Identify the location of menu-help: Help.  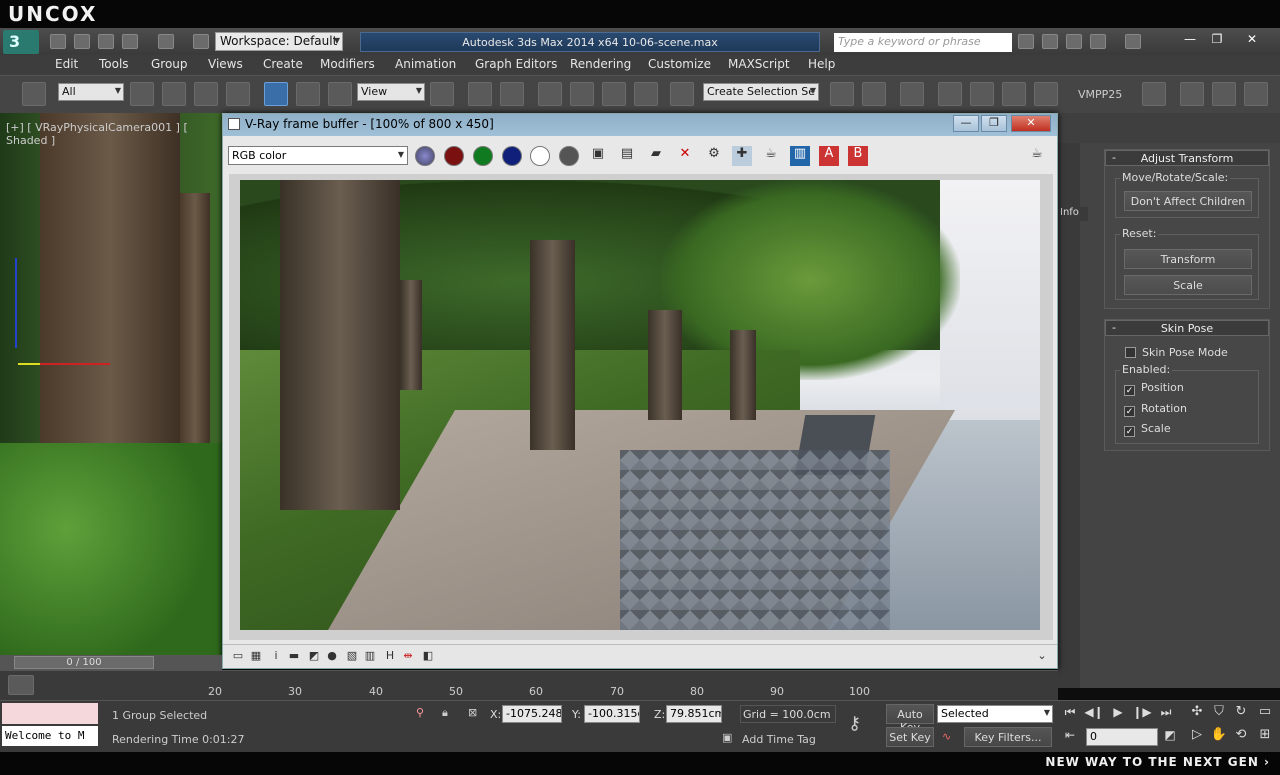
(821, 64).